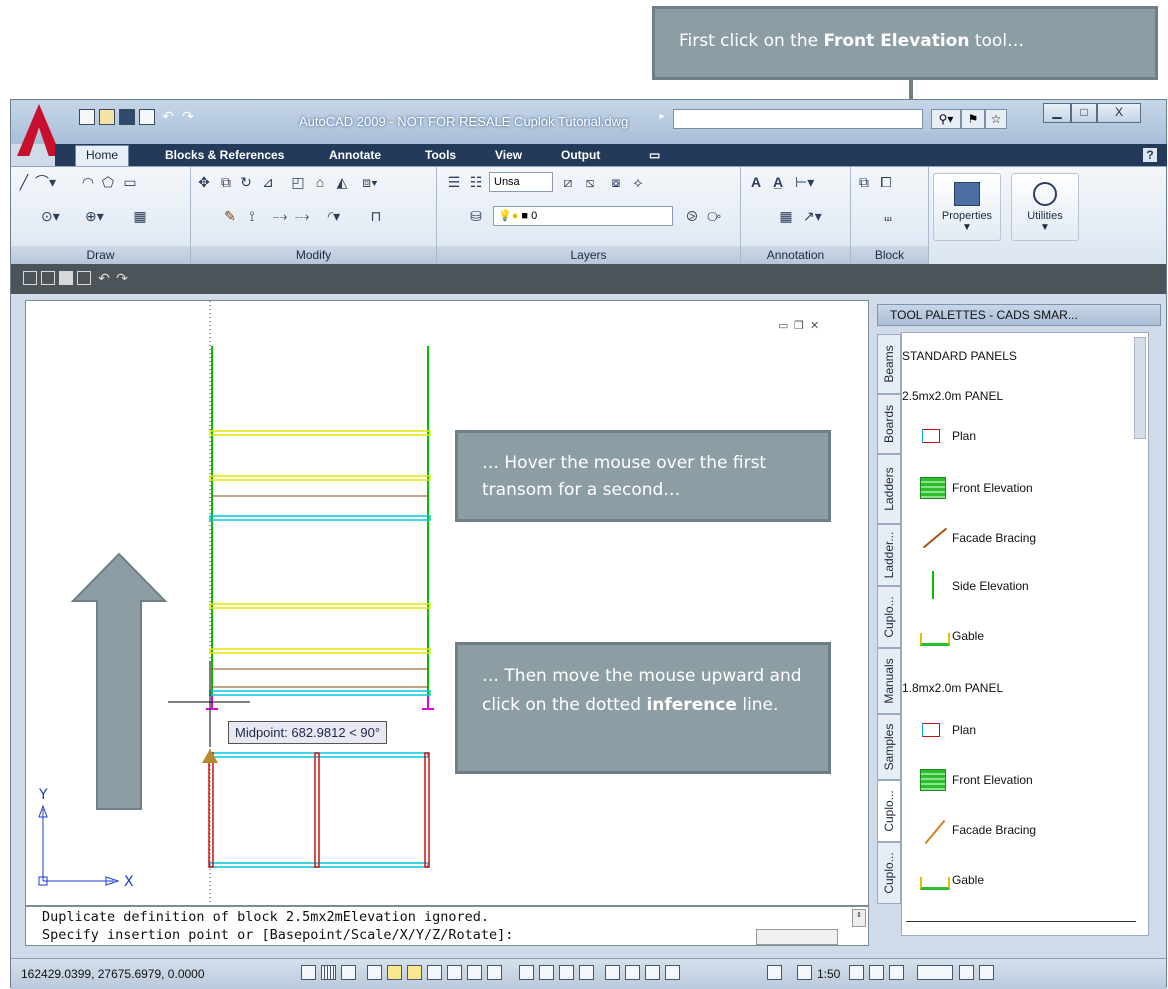 This screenshot has height=989, width=1168. I want to click on annotation-visibility-icon, so click(856, 972).